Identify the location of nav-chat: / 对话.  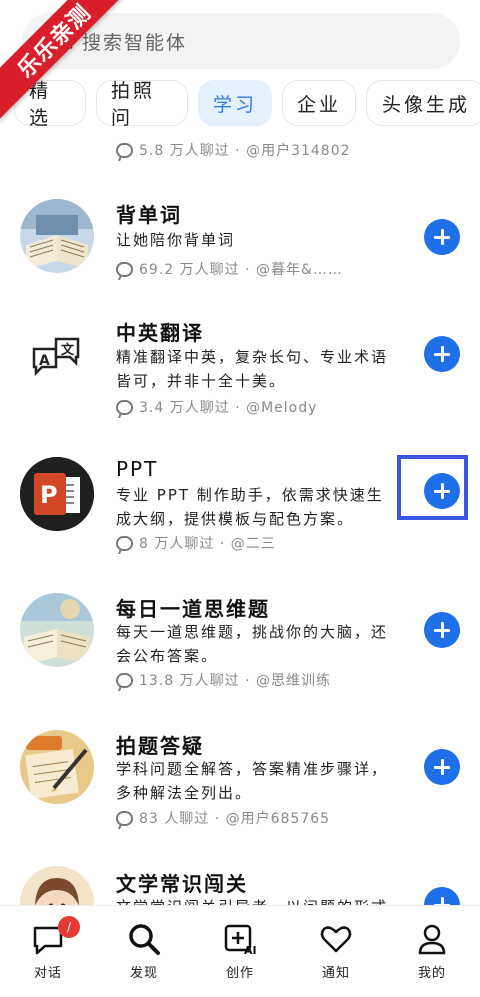
(48, 948).